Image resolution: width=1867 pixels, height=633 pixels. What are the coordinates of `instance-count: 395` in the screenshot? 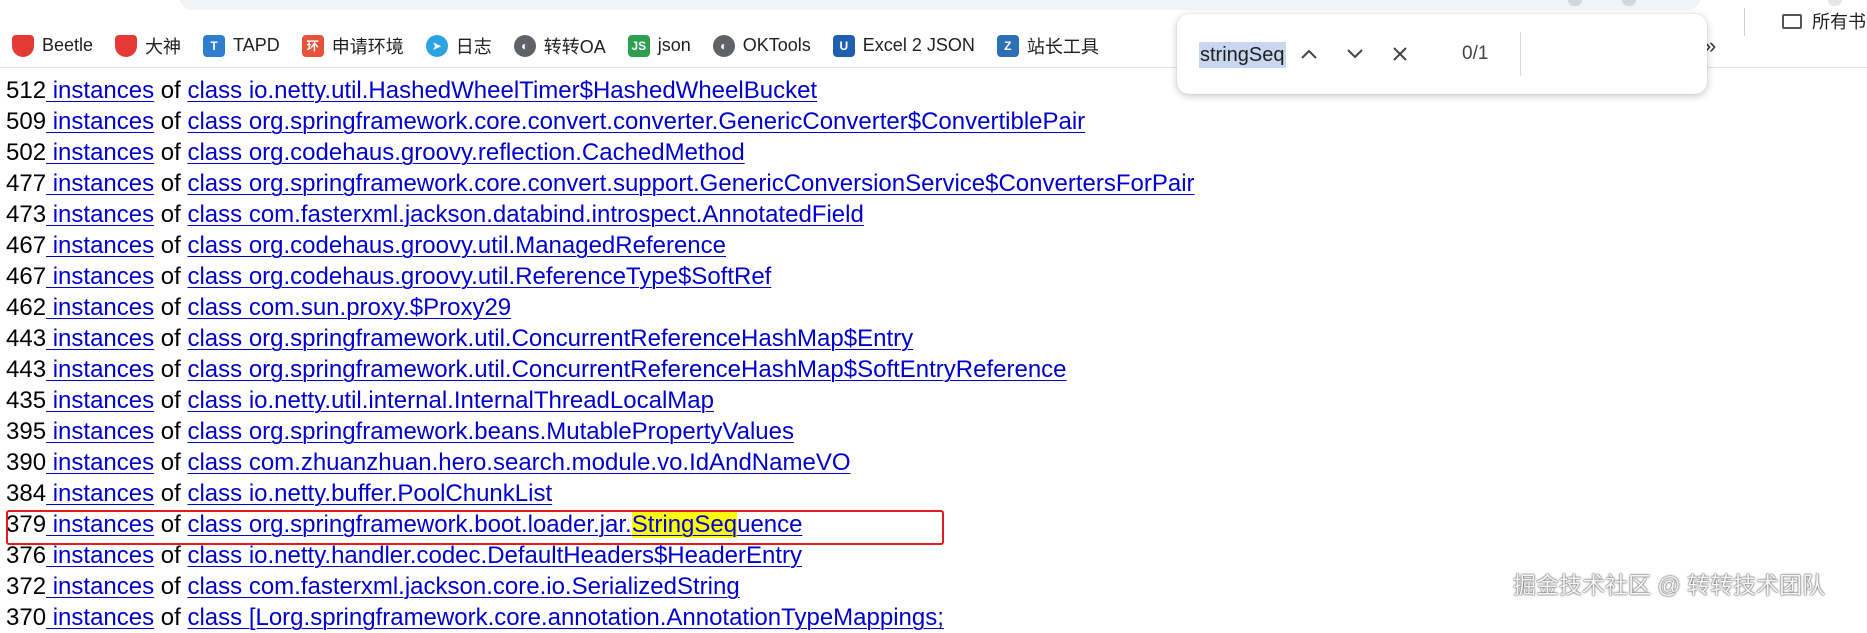 It's located at (26, 431).